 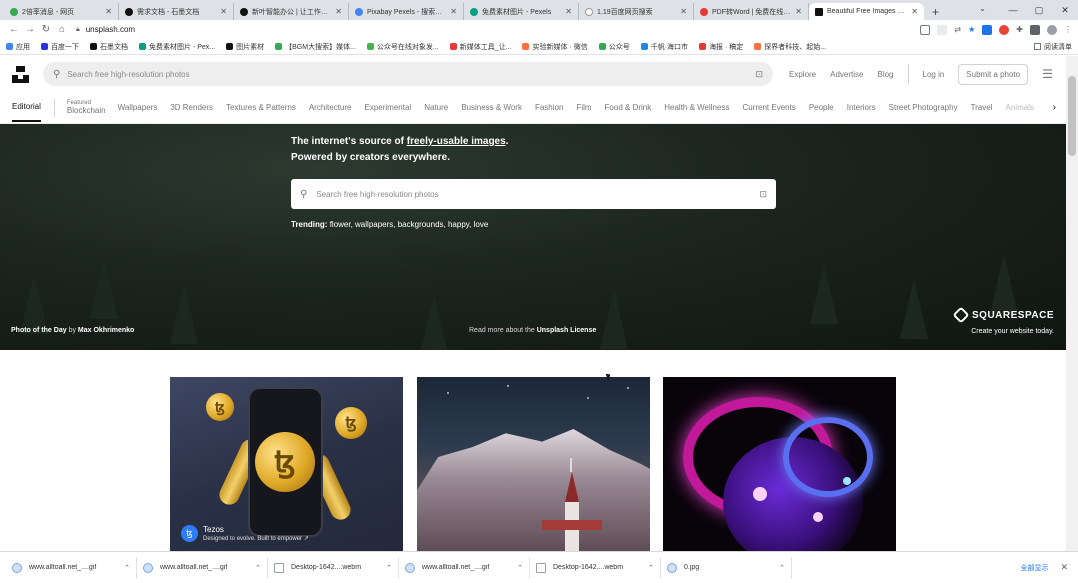 I want to click on topic-item: People, so click(x=821, y=107).